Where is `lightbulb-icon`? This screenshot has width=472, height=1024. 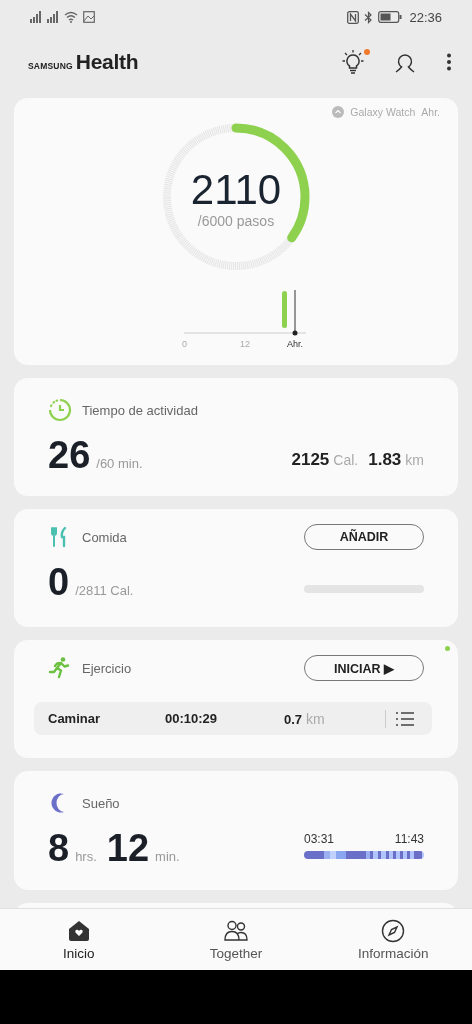
lightbulb-icon is located at coordinates (353, 62).